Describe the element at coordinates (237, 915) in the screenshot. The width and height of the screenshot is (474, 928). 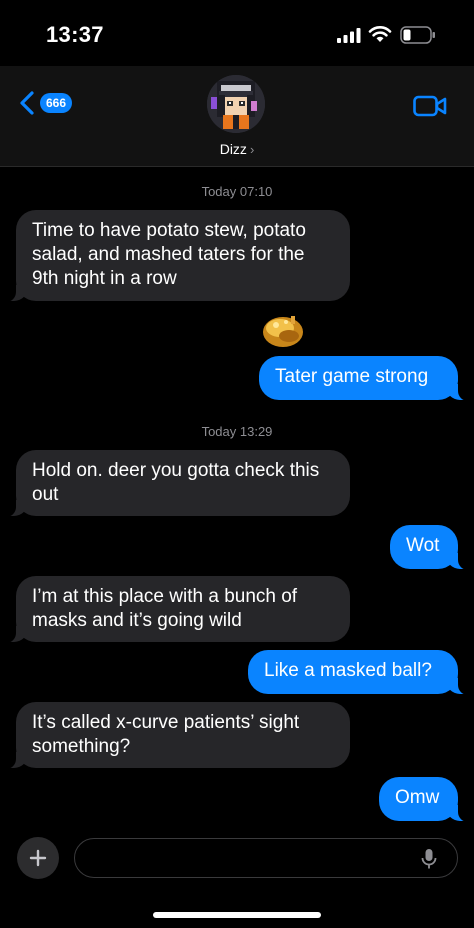
I see `home-indicator` at that location.